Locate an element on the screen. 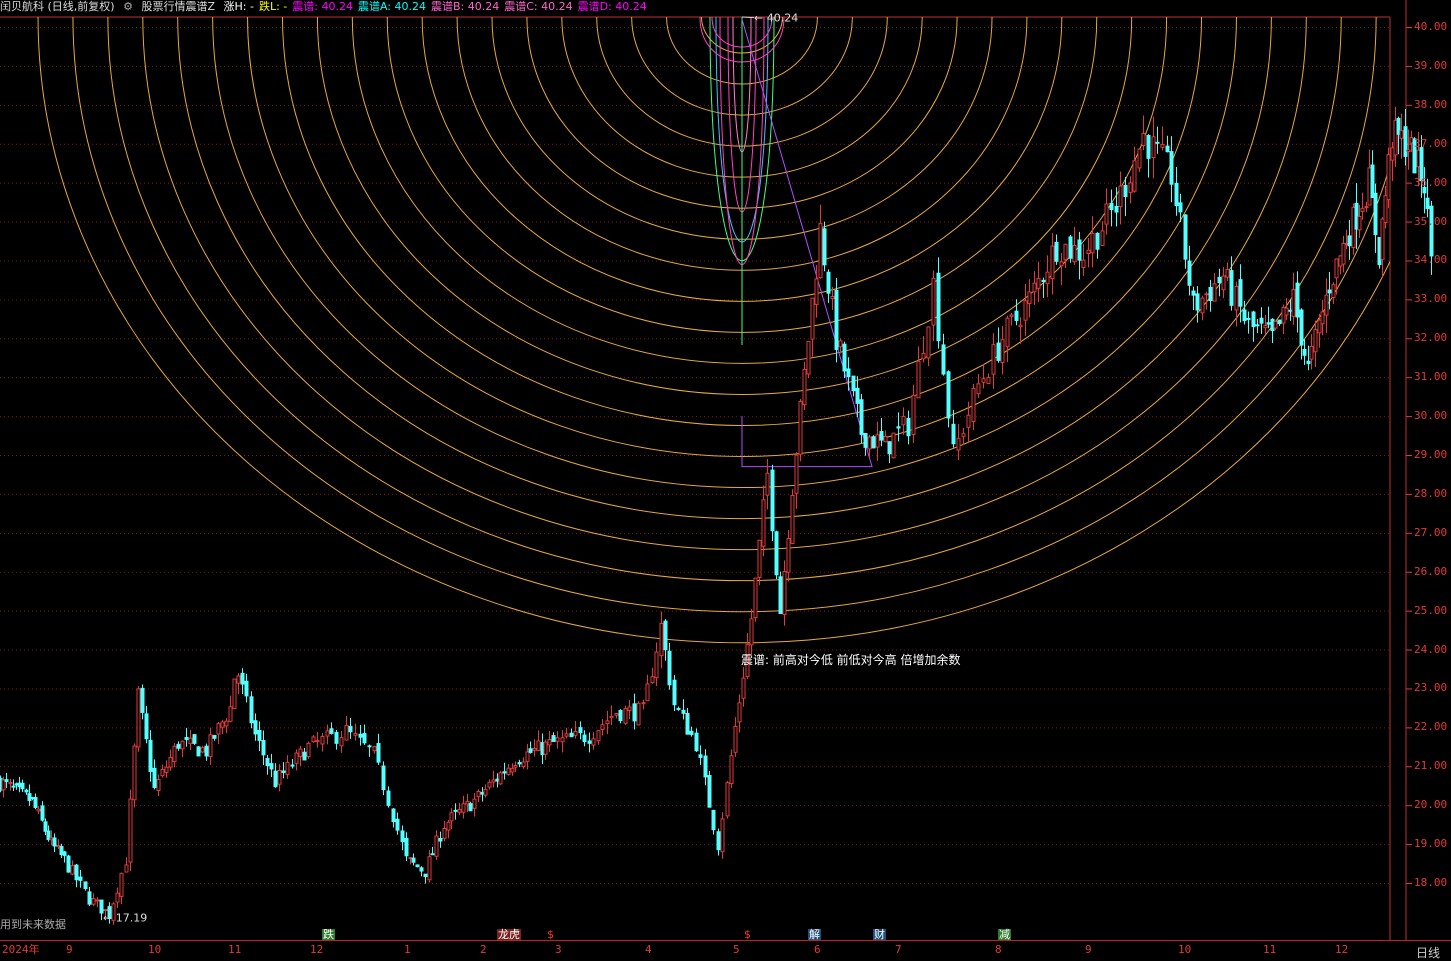 The image size is (1451, 961). y-tick-label: 28.00 is located at coordinates (1431, 493).